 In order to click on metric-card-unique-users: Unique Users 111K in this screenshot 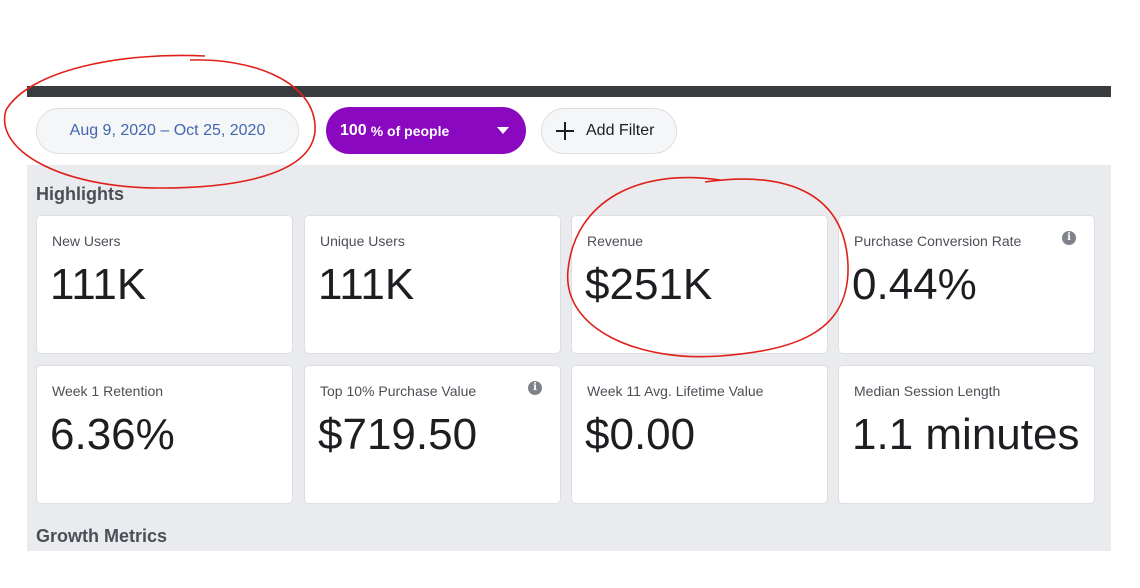, I will do `click(432, 284)`.